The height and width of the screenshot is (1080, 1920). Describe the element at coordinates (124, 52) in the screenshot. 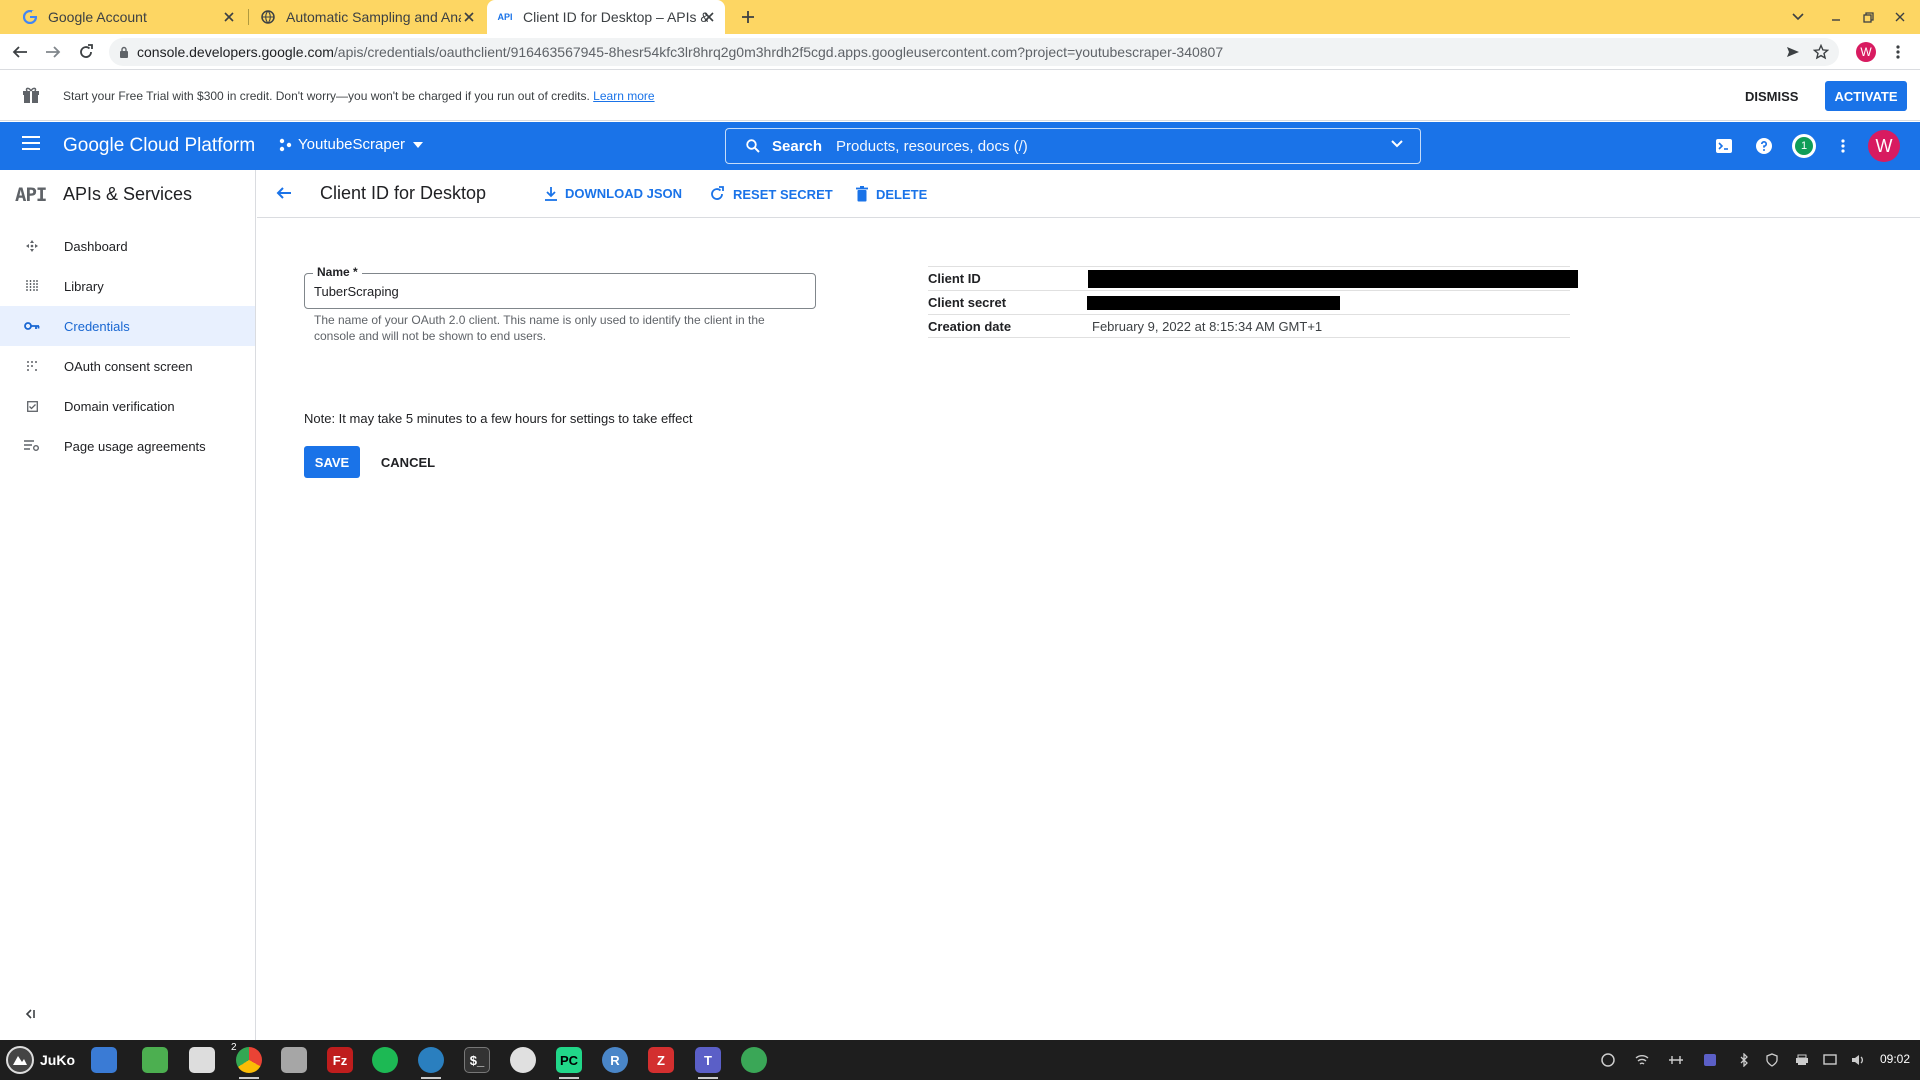

I see `lock-icon` at that location.